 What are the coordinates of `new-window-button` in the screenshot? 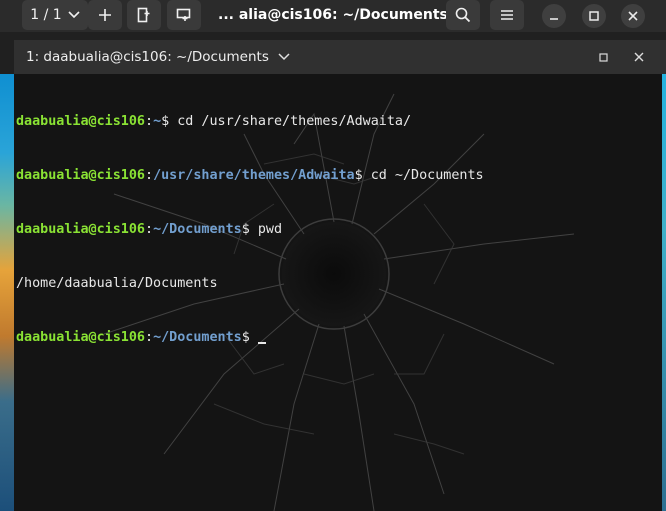 It's located at (184, 15).